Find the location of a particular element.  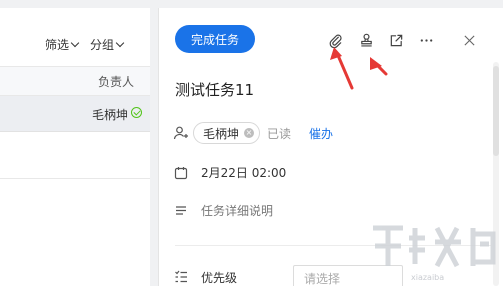

priority-select: 请选择 is located at coordinates (348, 275).